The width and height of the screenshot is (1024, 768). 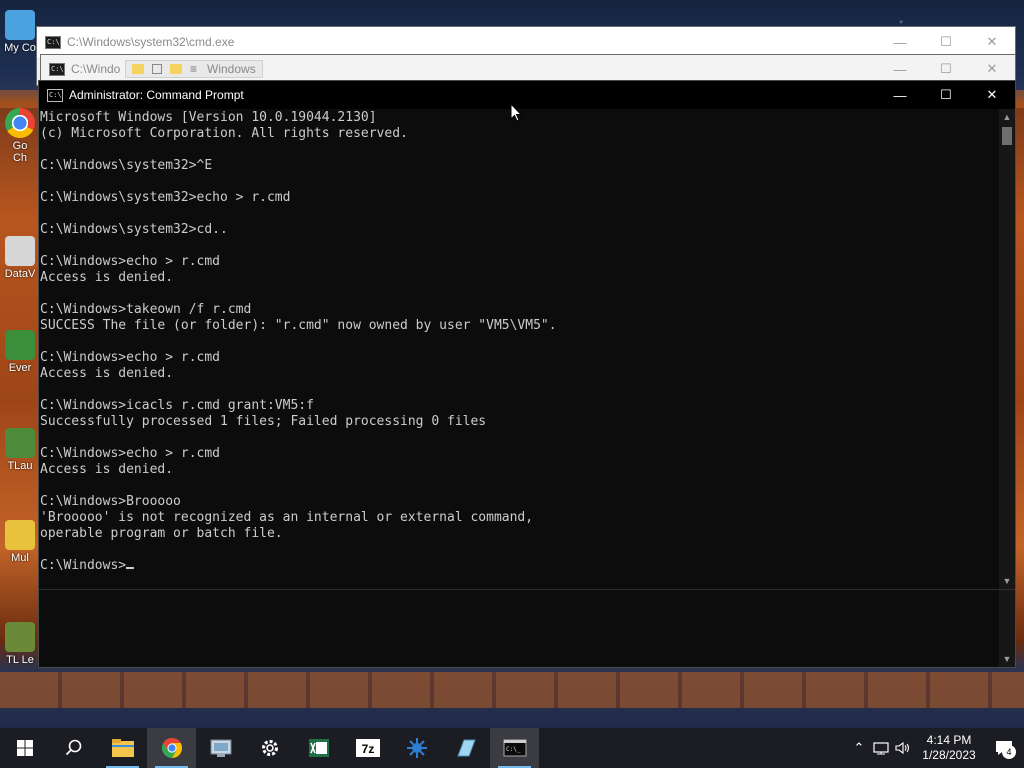 What do you see at coordinates (20, 368) in the screenshot?
I see `desktop-icon-label: Ever` at bounding box center [20, 368].